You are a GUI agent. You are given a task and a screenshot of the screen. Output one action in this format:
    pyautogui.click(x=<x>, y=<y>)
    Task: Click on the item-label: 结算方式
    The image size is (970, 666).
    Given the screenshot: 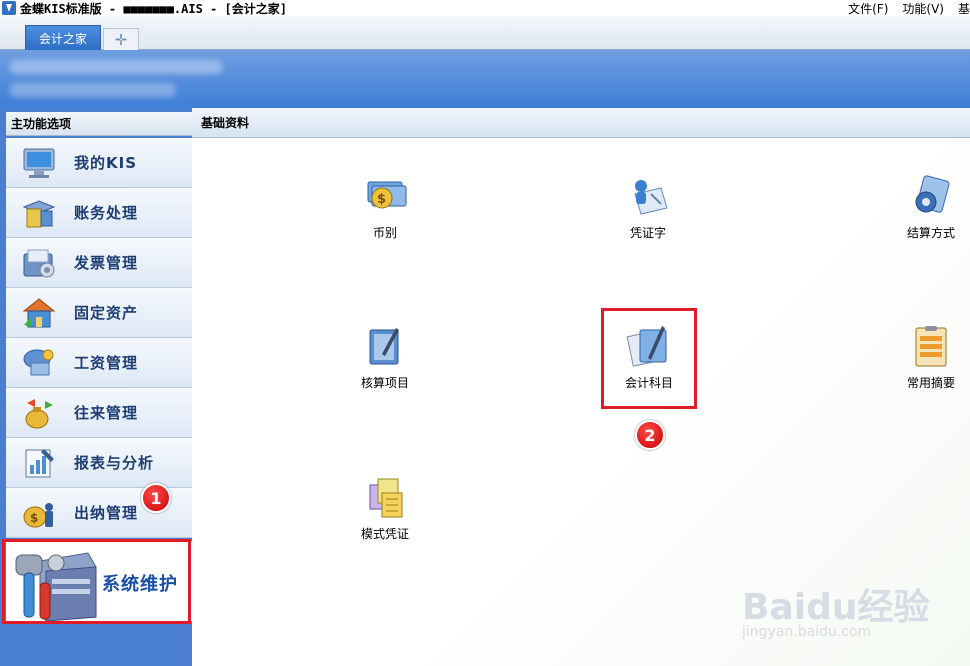 What is the action you would take?
    pyautogui.click(x=930, y=233)
    